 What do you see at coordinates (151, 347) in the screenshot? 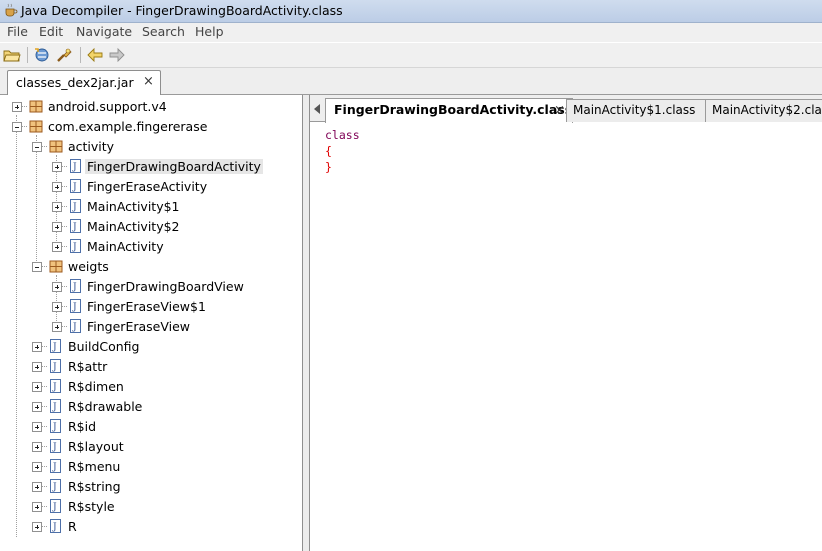
I see `tree-item-buildconfig: J BuildConfig` at bounding box center [151, 347].